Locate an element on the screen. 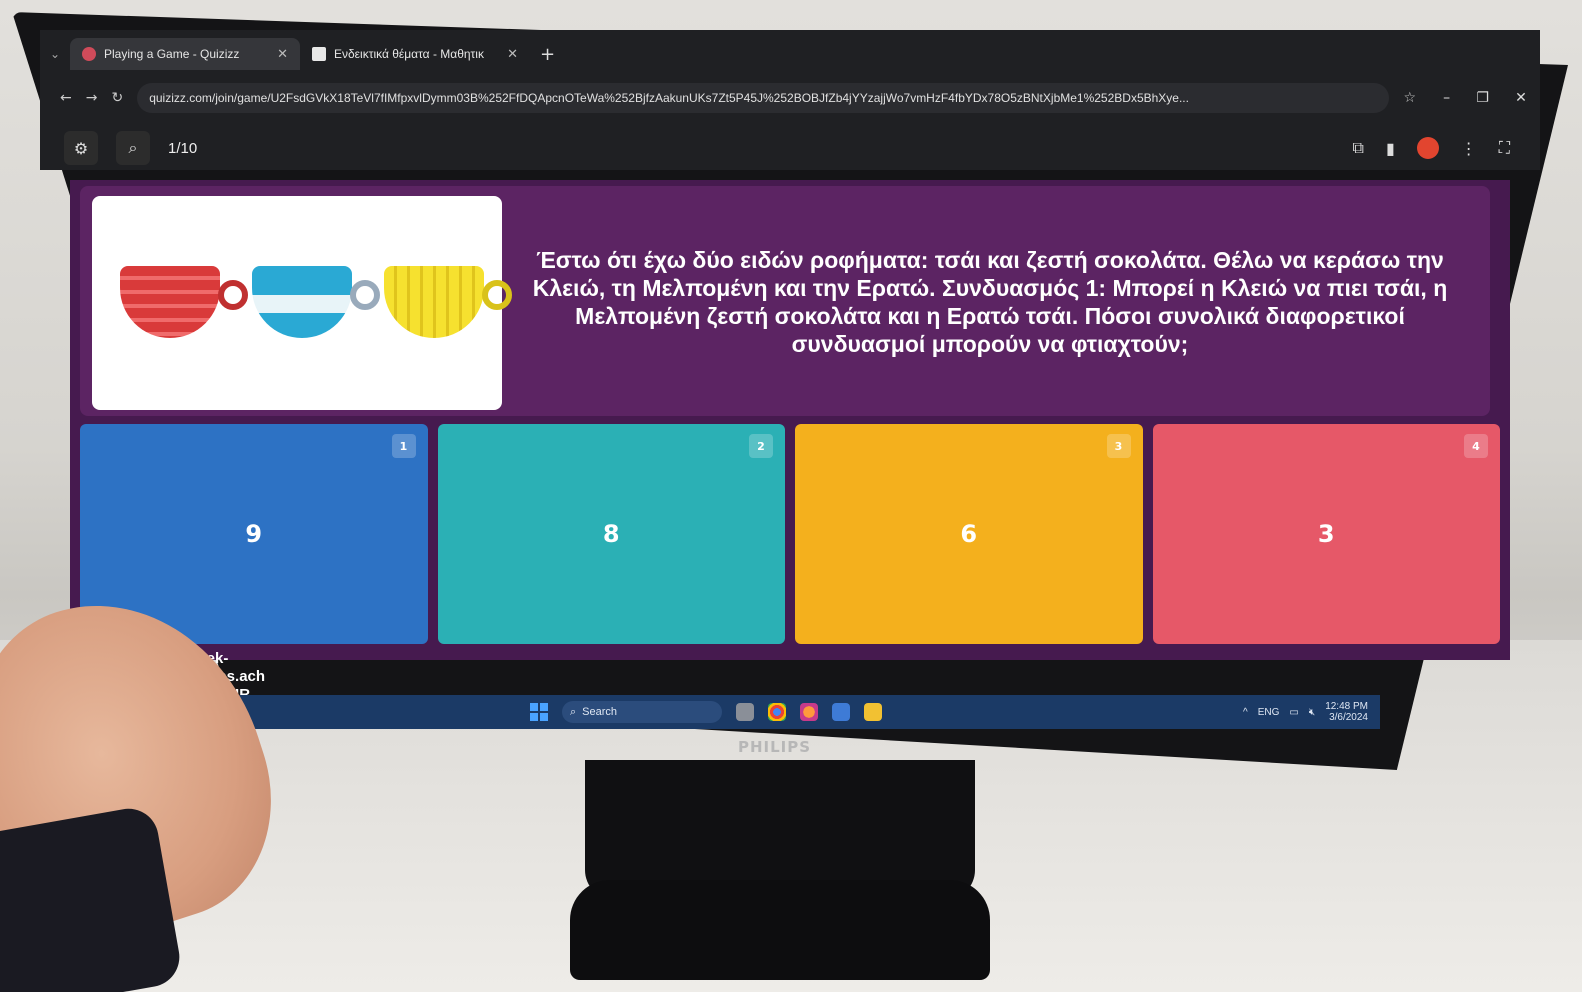  taskbar-search: ⌕ Search is located at coordinates (642, 712).